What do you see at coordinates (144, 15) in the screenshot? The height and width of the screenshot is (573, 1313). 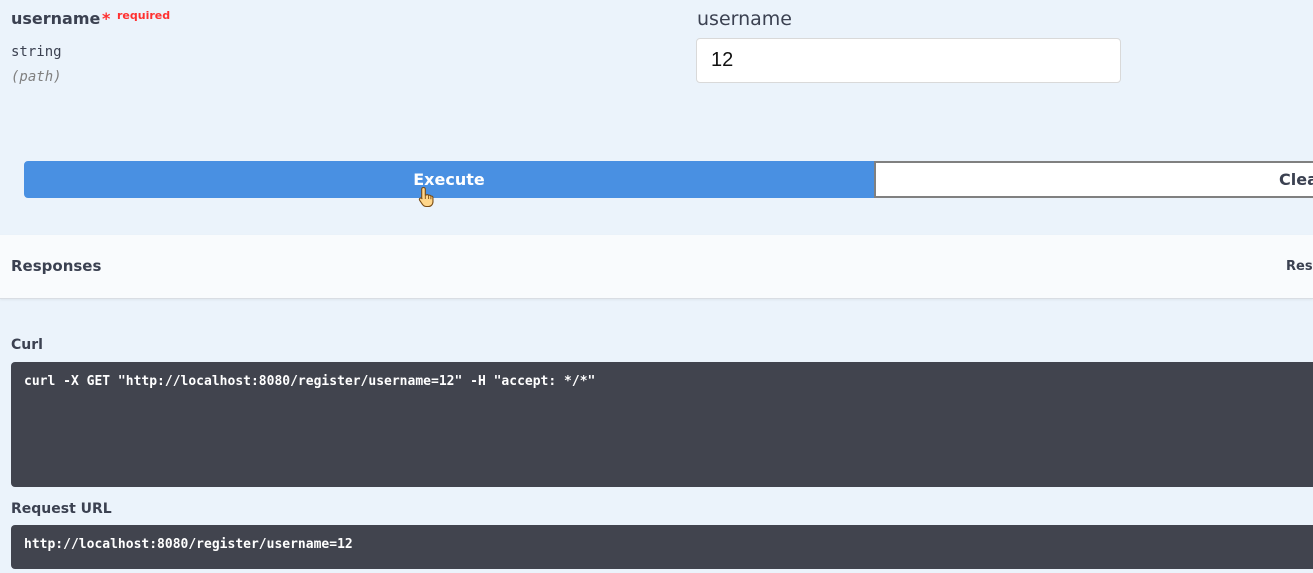 I see `required-label: required` at bounding box center [144, 15].